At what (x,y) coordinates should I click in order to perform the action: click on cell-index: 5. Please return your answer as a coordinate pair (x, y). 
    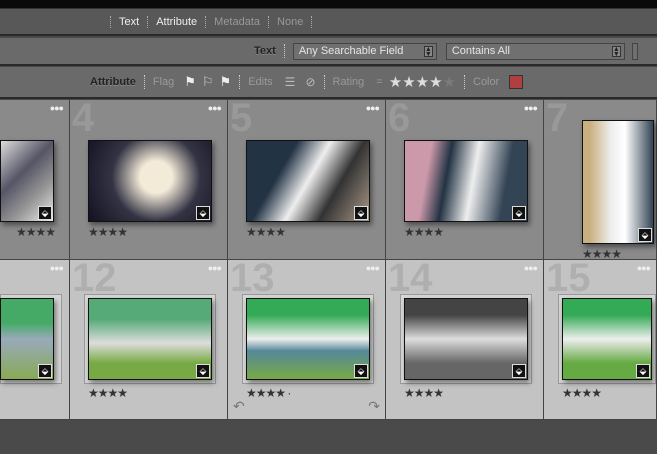
    Looking at the image, I should click on (241, 118).